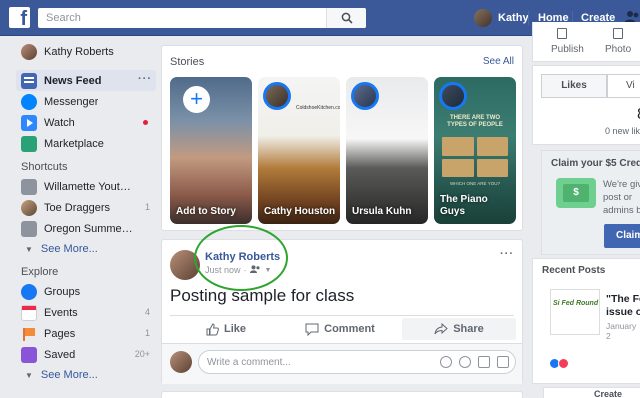 Image resolution: width=640 pixels, height=398 pixels. Describe the element at coordinates (187, 62) in the screenshot. I see `stories-heading: Stories` at that location.